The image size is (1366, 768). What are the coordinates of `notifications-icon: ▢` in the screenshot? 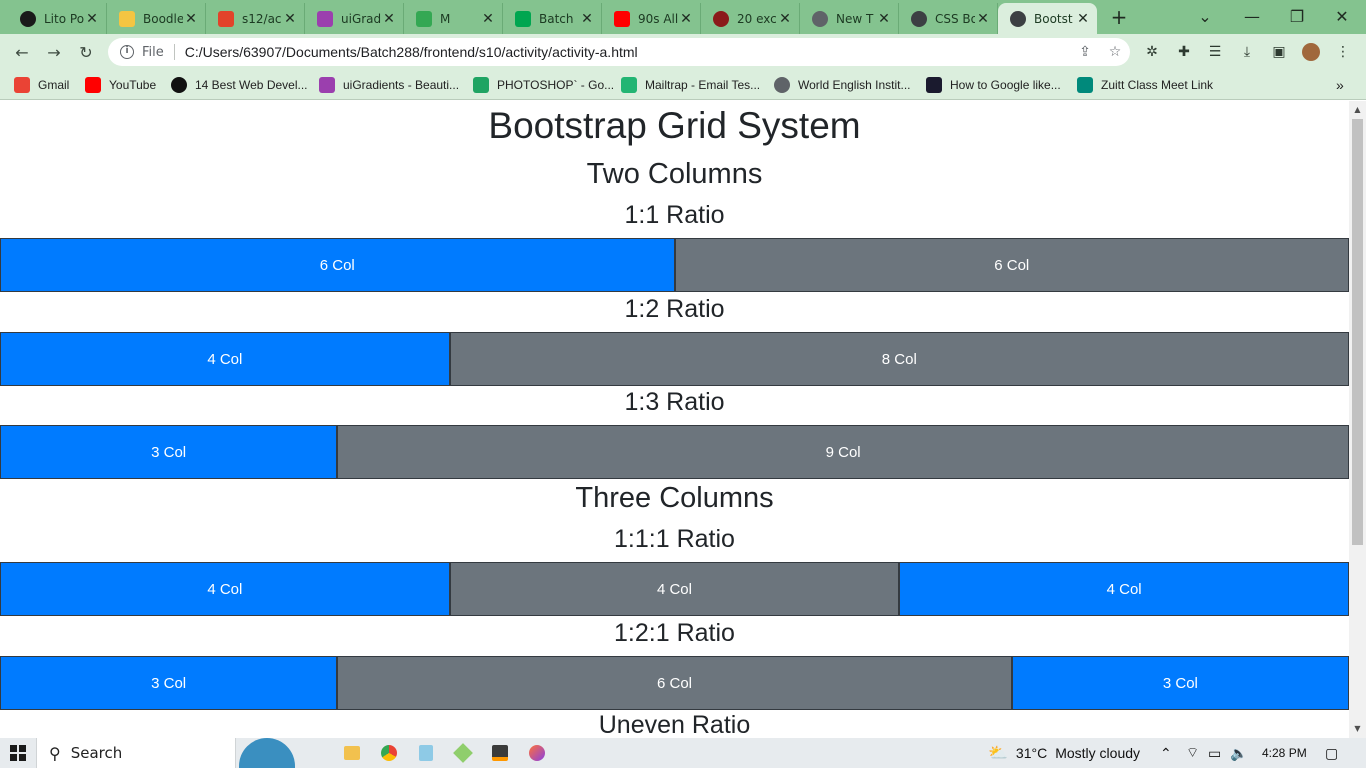 It's located at (1331, 753).